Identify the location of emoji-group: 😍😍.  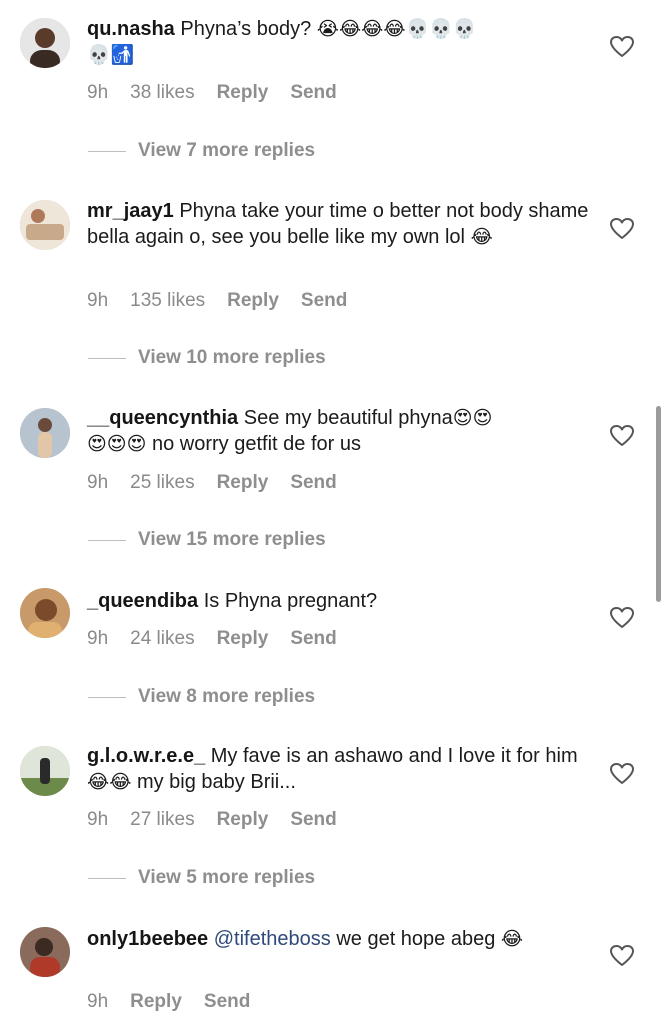
(472, 418).